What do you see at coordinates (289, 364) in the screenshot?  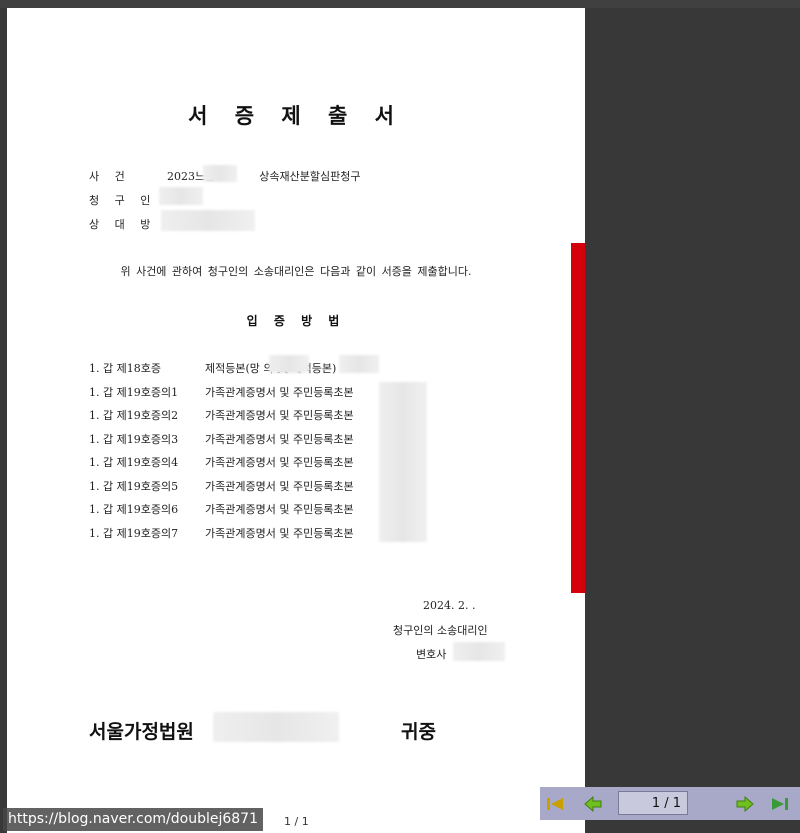 I see `redacted-deceased-name` at bounding box center [289, 364].